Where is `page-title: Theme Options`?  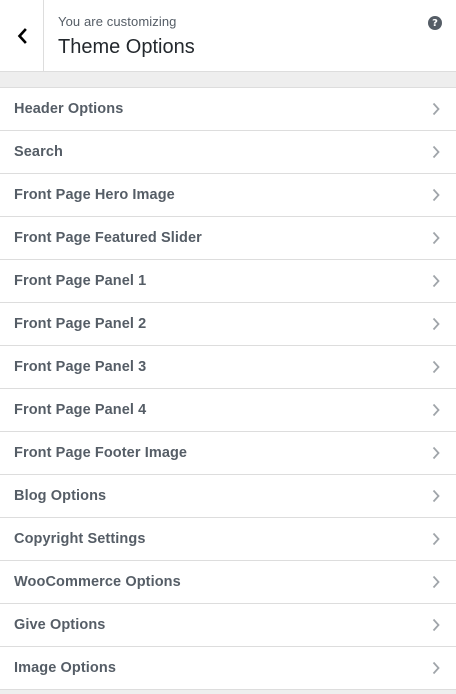
page-title: Theme Options is located at coordinates (126, 47).